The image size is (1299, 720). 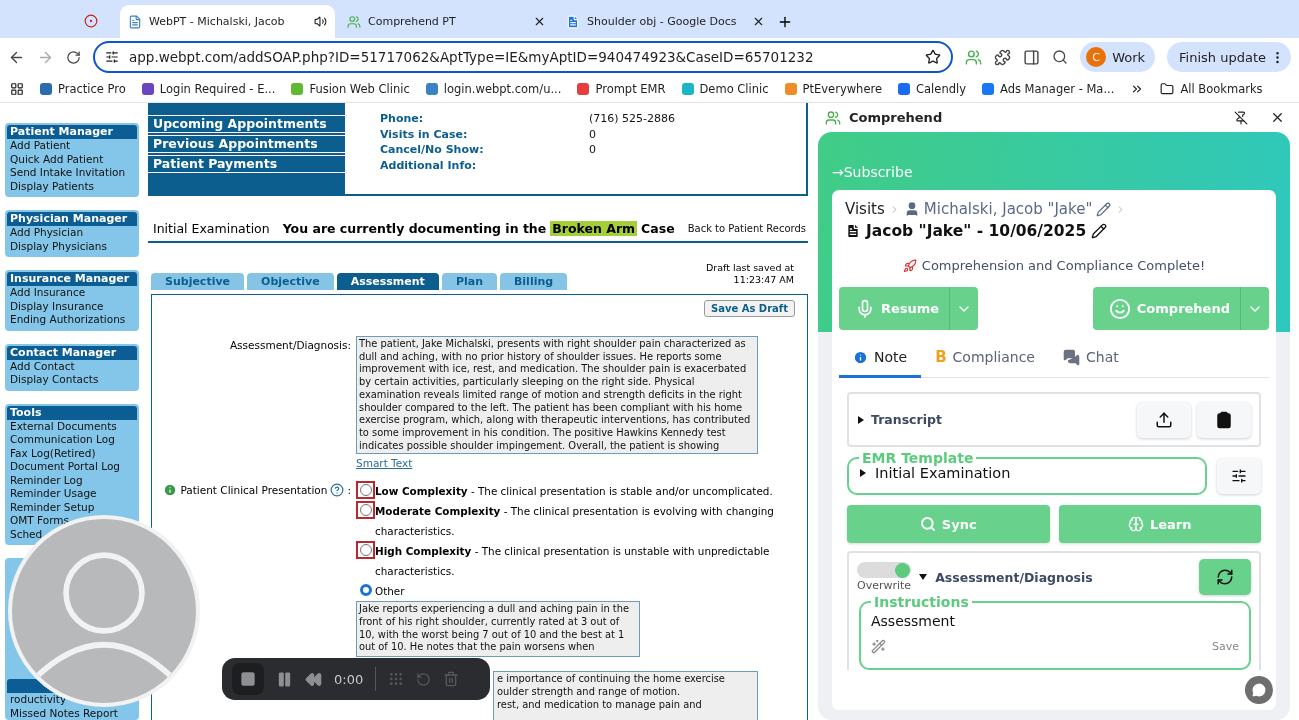 I want to click on radio-button, so click(x=365, y=590).